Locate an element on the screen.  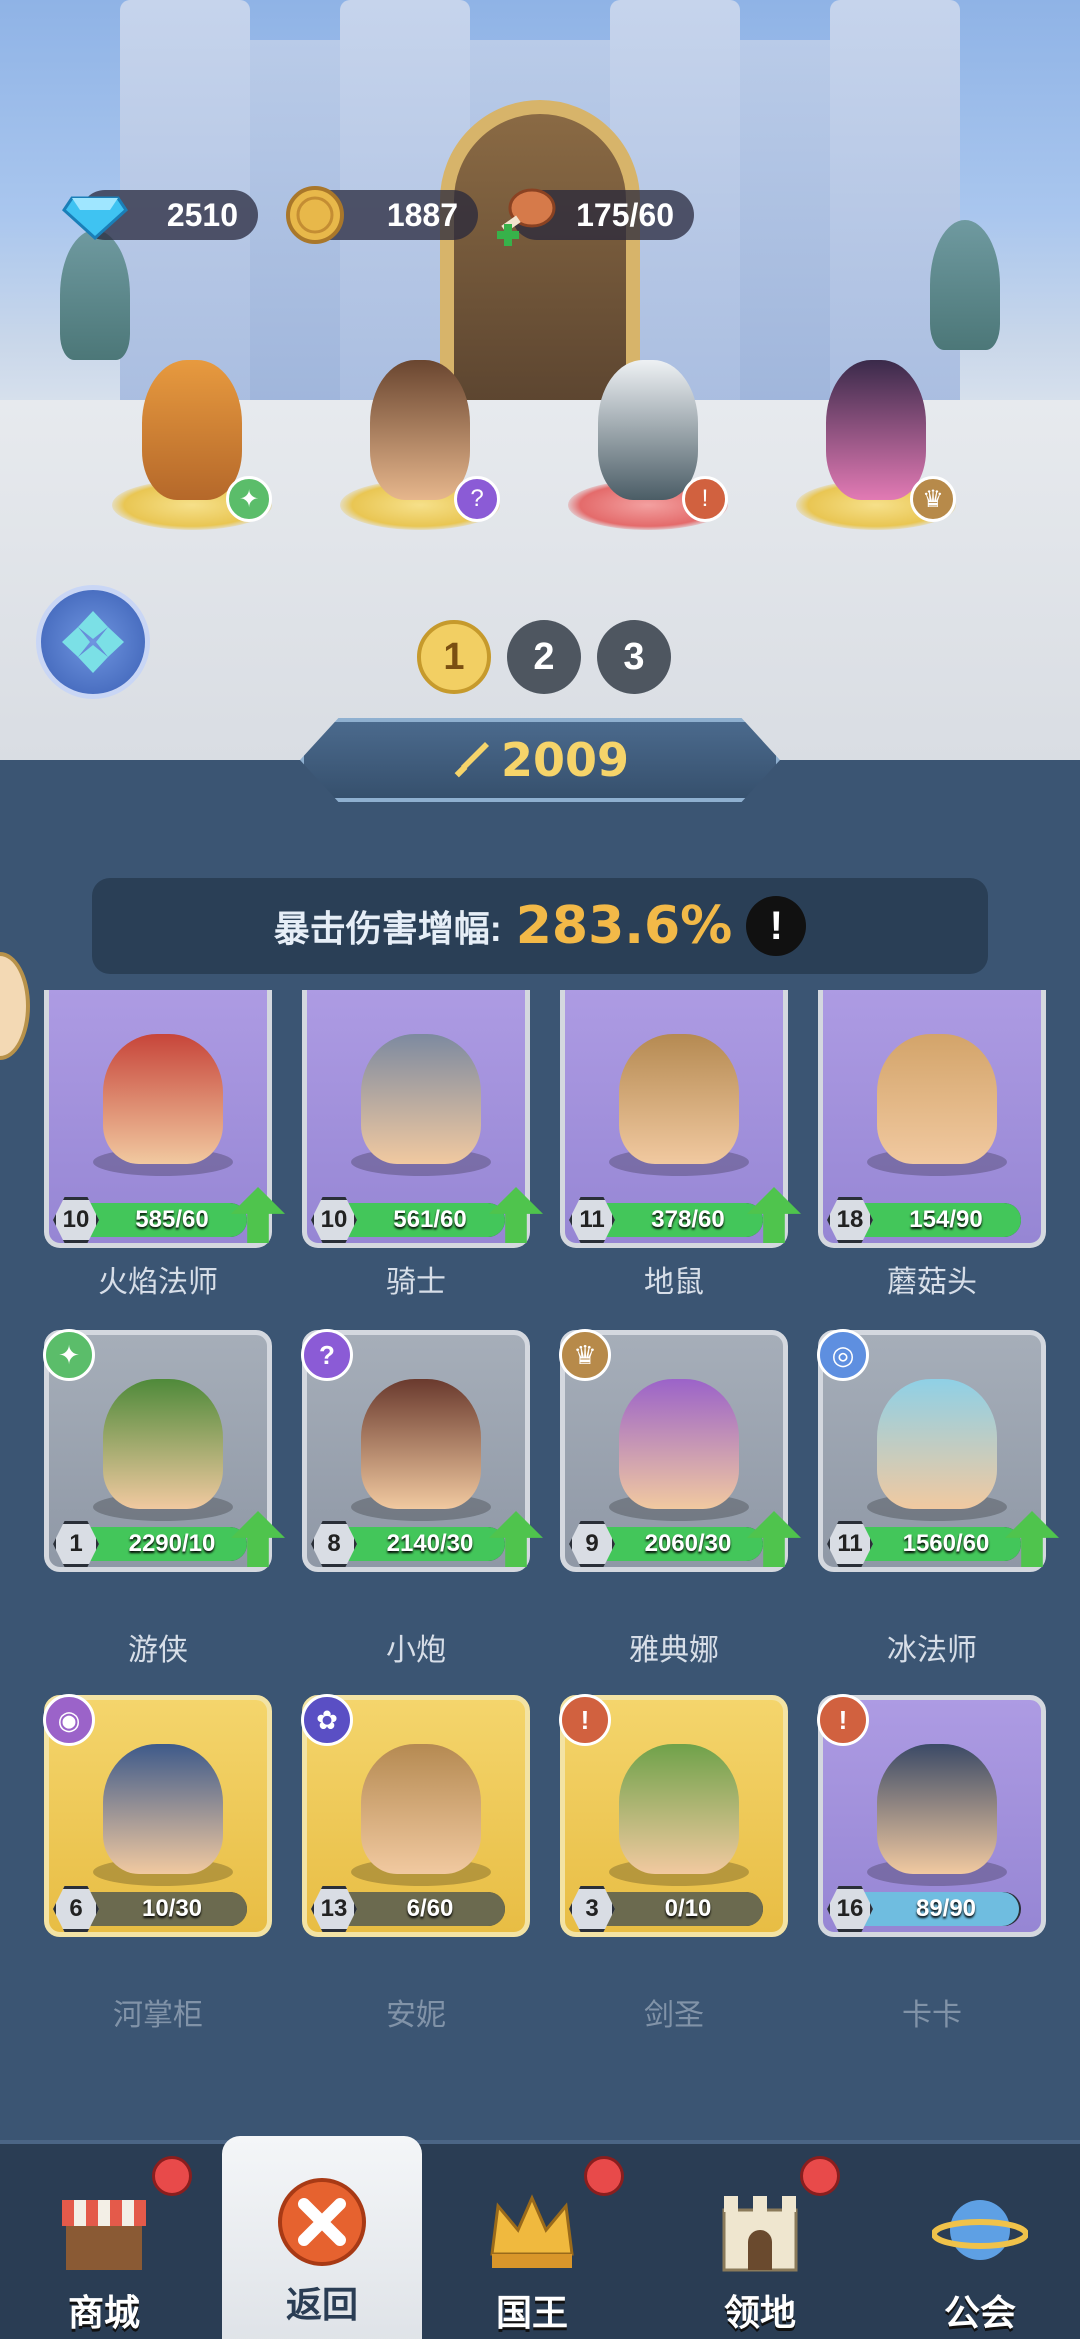
hero-progress-text: 6/60 is located at coordinates (430, 1908).